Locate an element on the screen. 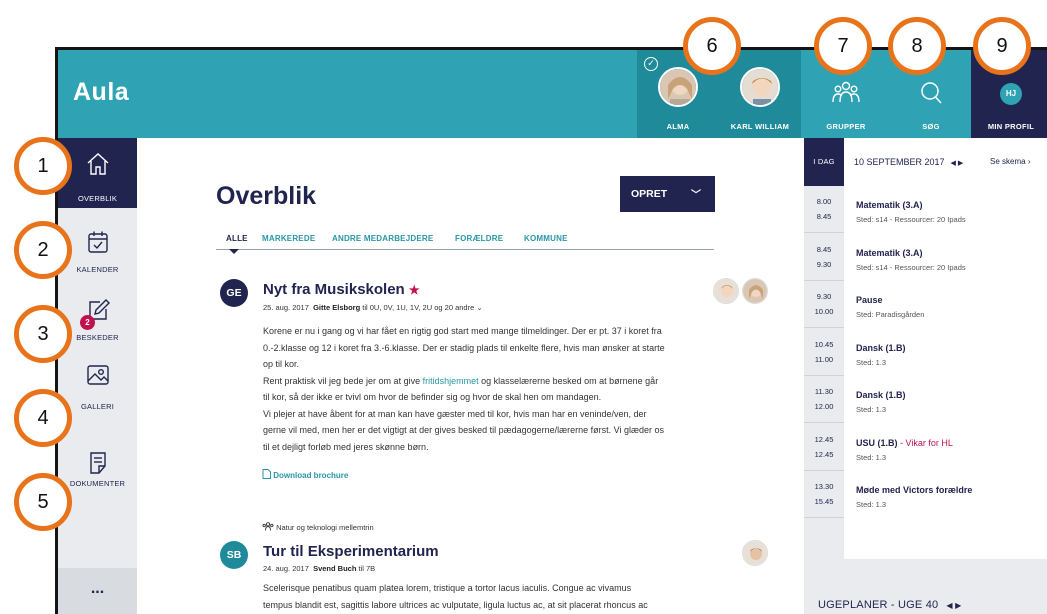 The width and height of the screenshot is (1047, 614). event-end-time: 15.45 is located at coordinates (824, 501).